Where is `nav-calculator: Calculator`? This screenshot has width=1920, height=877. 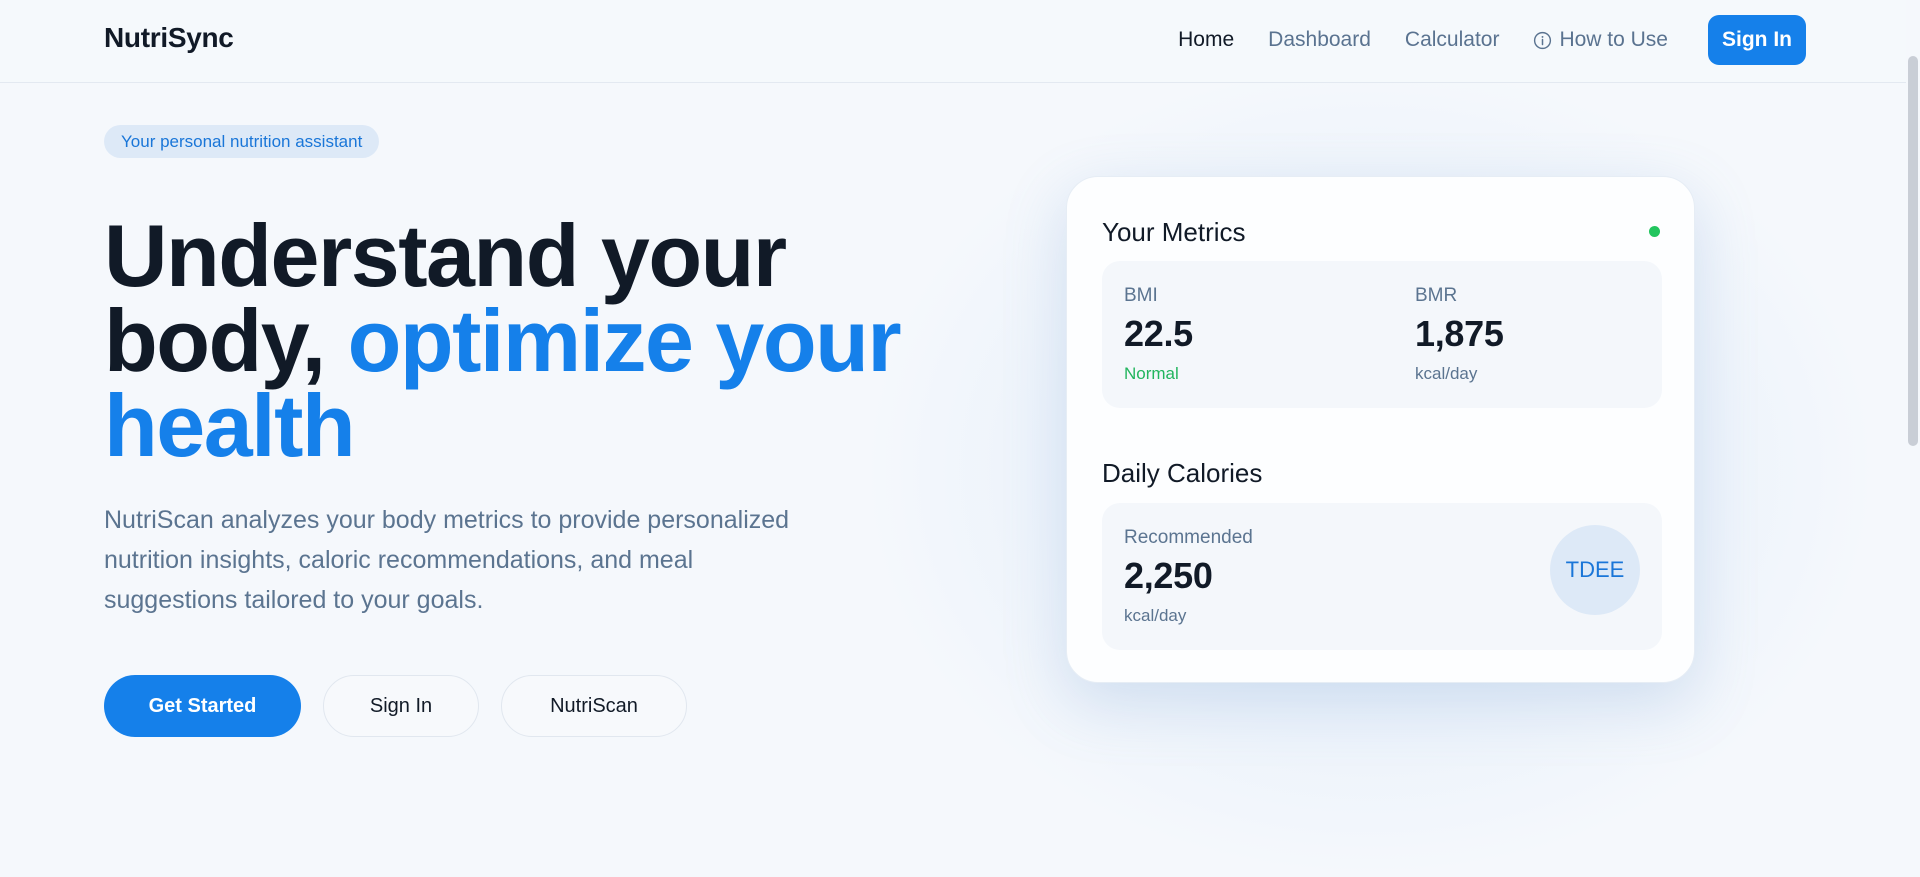
nav-calculator: Calculator is located at coordinates (1452, 40).